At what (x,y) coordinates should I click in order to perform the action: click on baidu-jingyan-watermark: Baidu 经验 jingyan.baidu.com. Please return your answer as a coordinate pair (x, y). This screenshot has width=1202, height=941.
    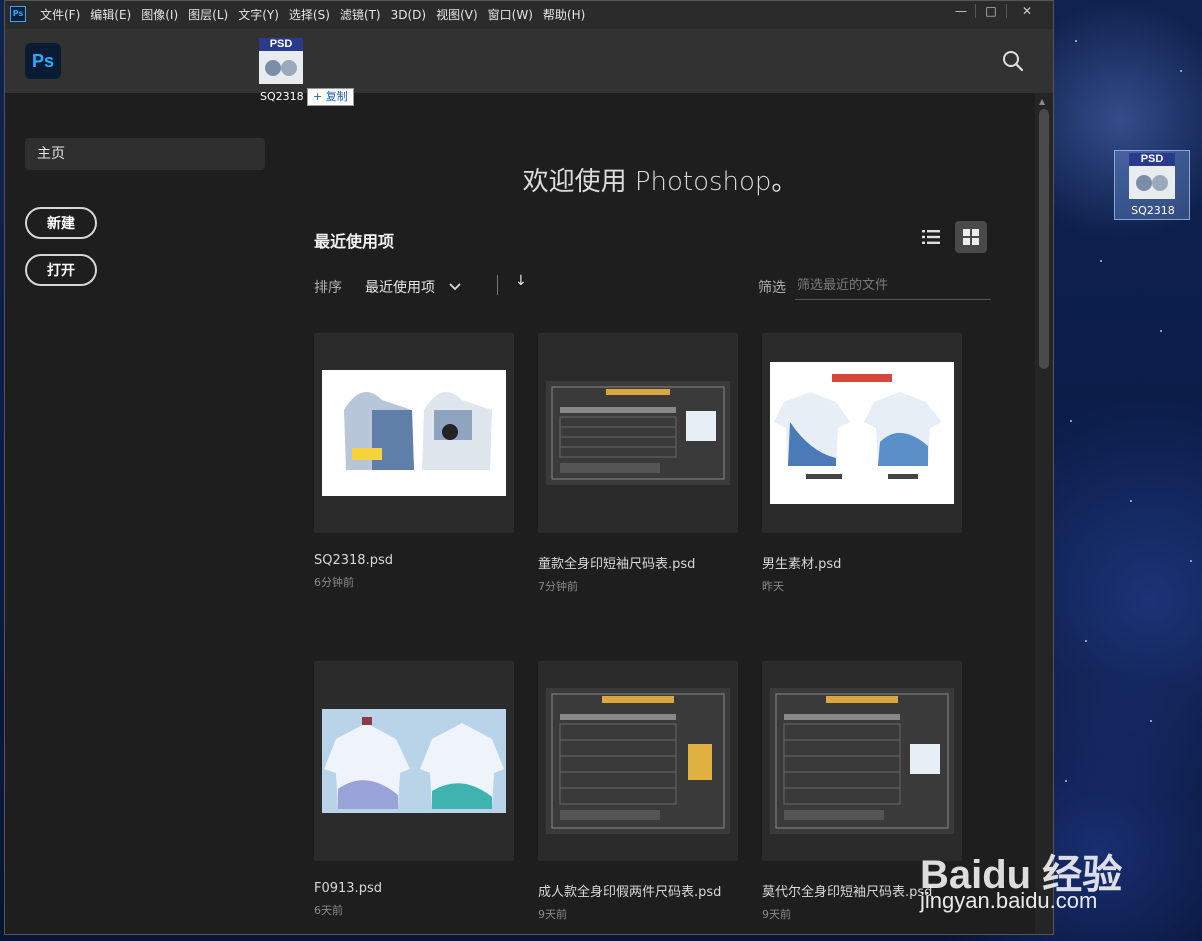
    Looking at the image, I should click on (1040, 867).